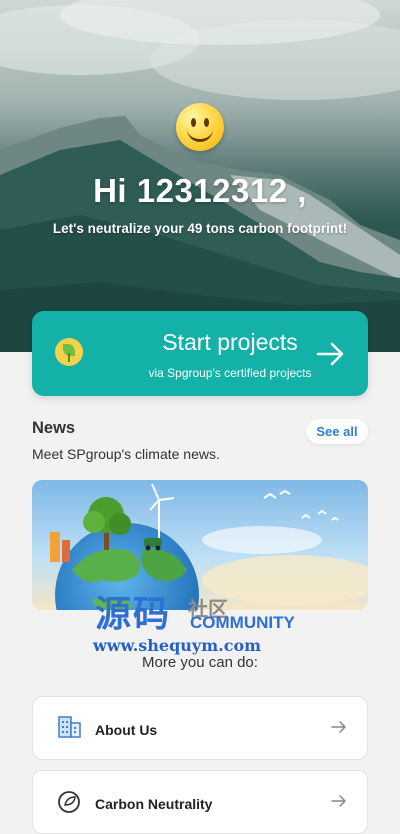 Image resolution: width=400 pixels, height=834 pixels. What do you see at coordinates (69, 802) in the screenshot?
I see `leaf-circle-icon` at bounding box center [69, 802].